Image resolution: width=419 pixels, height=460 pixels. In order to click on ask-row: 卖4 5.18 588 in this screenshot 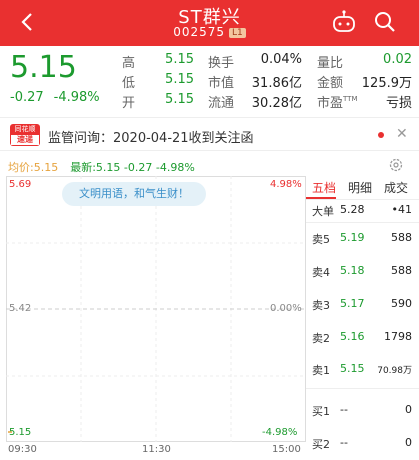, I will do `click(362, 273)`.